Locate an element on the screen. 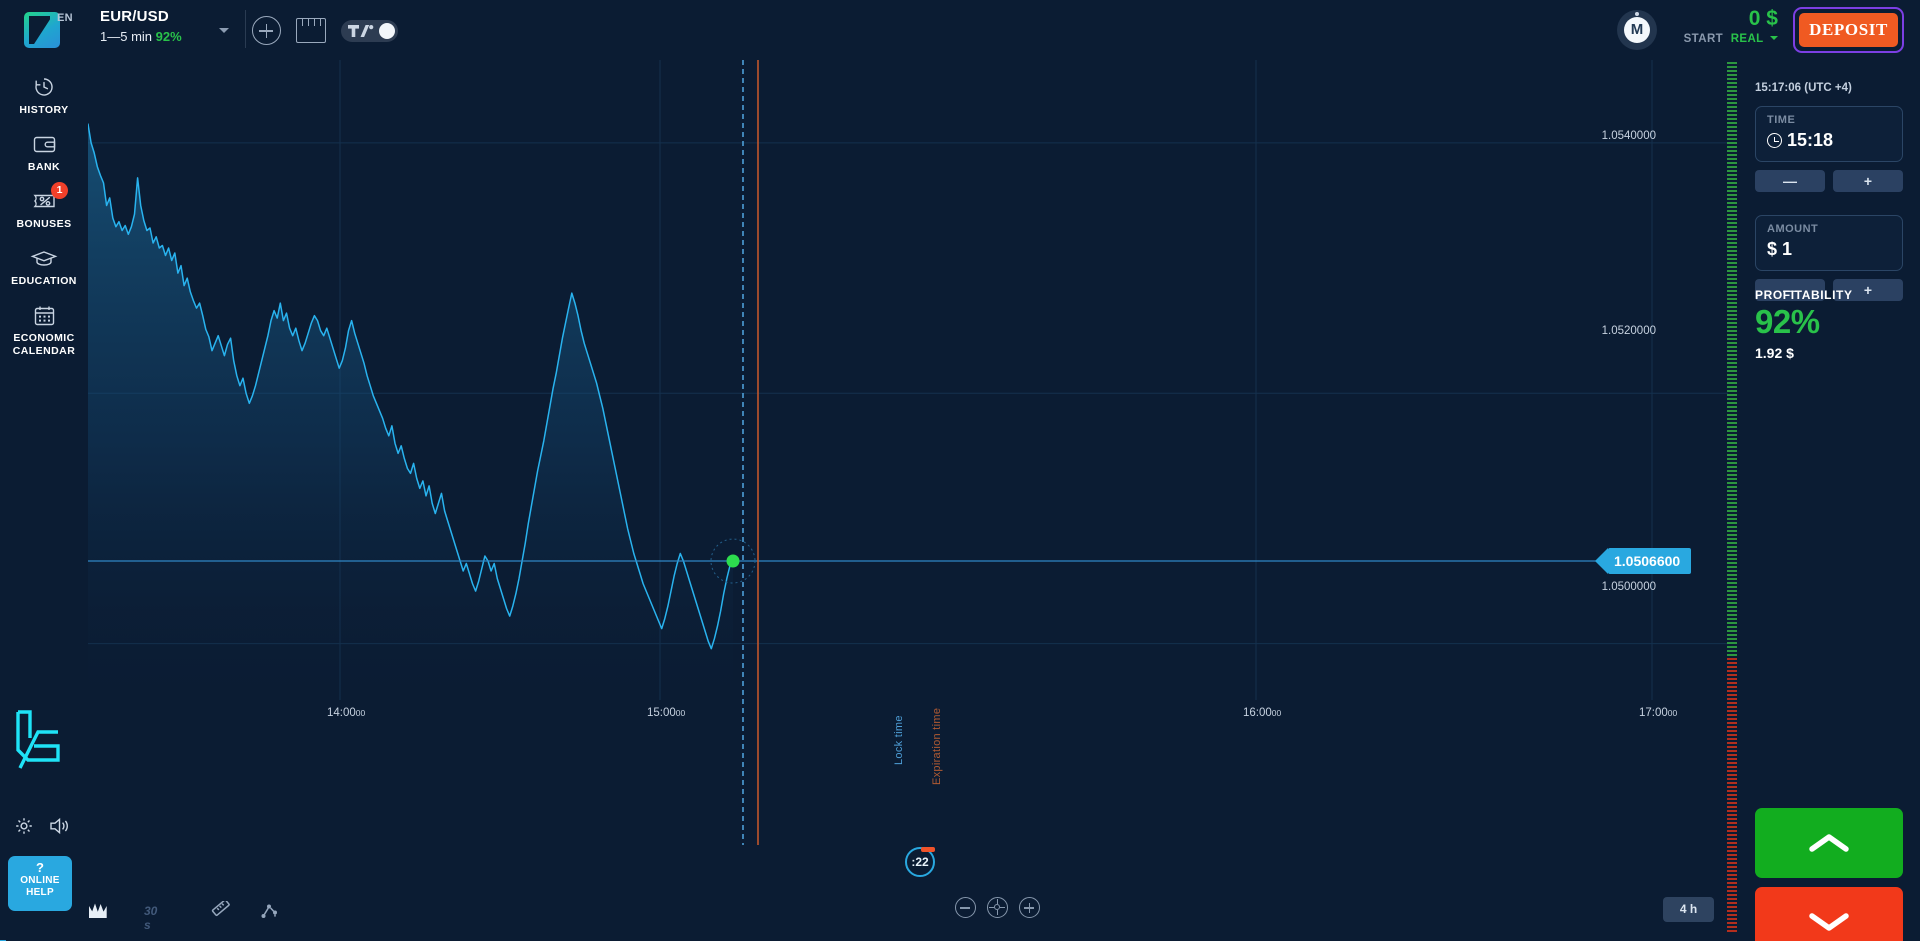  avatar-initial: M is located at coordinates (1637, 30).